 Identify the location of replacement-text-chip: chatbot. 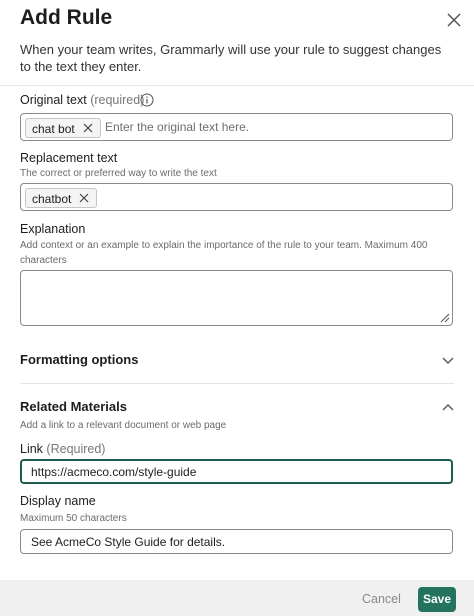
(61, 198).